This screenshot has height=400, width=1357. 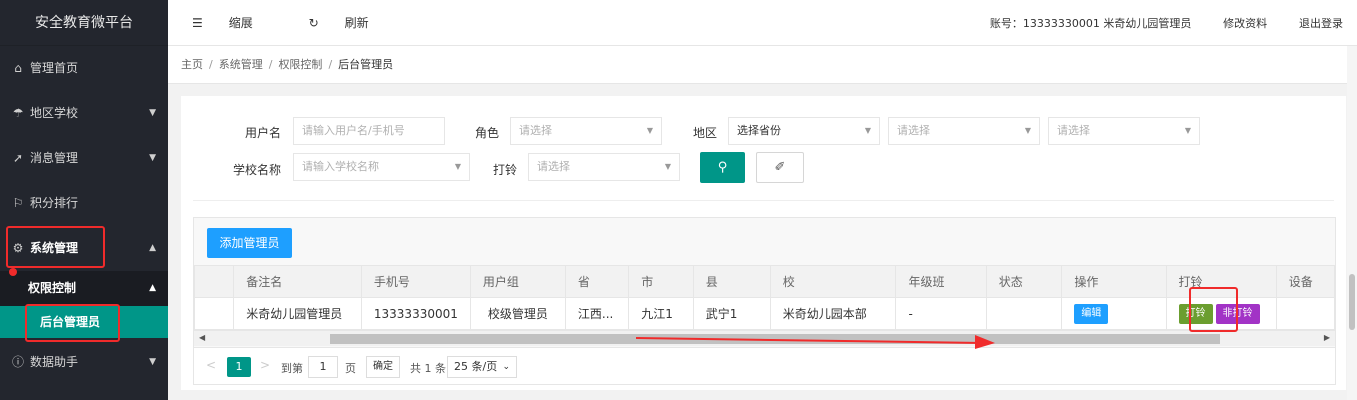 What do you see at coordinates (249, 243) in the screenshot?
I see `add-admin-button: 添加管理员` at bounding box center [249, 243].